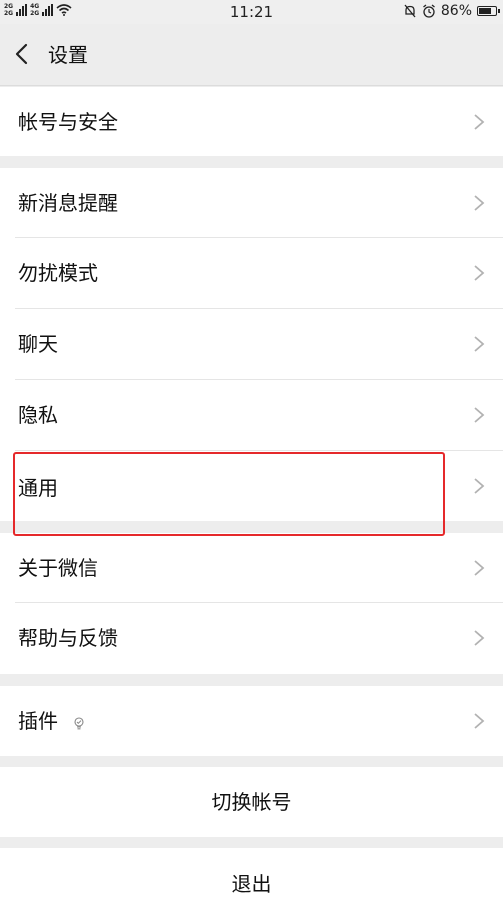 The height and width of the screenshot is (903, 503). What do you see at coordinates (251, 273) in the screenshot?
I see `settings-item-do-not-disturb: 勿扰模式` at bounding box center [251, 273].